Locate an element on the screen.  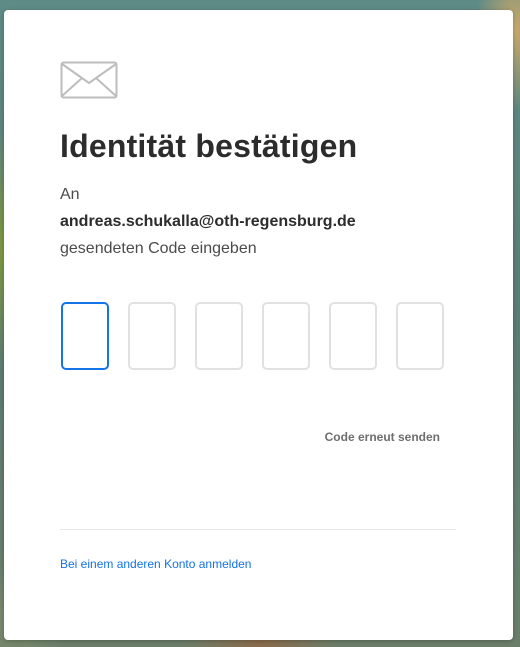
page-title: Identität bestätigen is located at coordinates (209, 146).